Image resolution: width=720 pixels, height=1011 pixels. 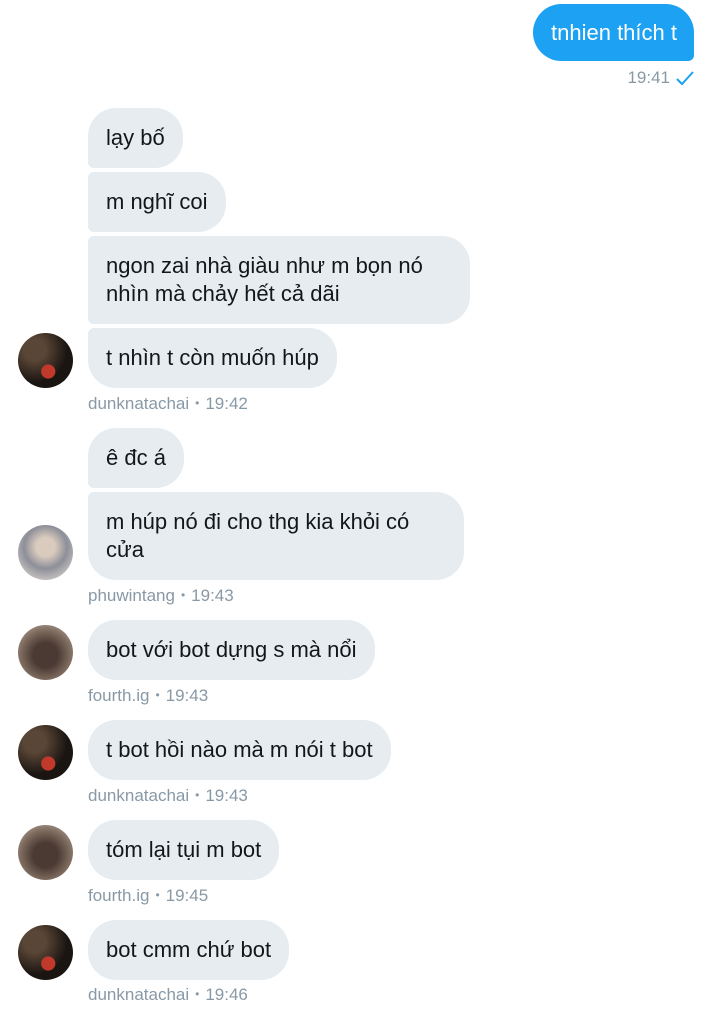 What do you see at coordinates (157, 202) in the screenshot?
I see `incoming-message-bubble: m nghĩ coi` at bounding box center [157, 202].